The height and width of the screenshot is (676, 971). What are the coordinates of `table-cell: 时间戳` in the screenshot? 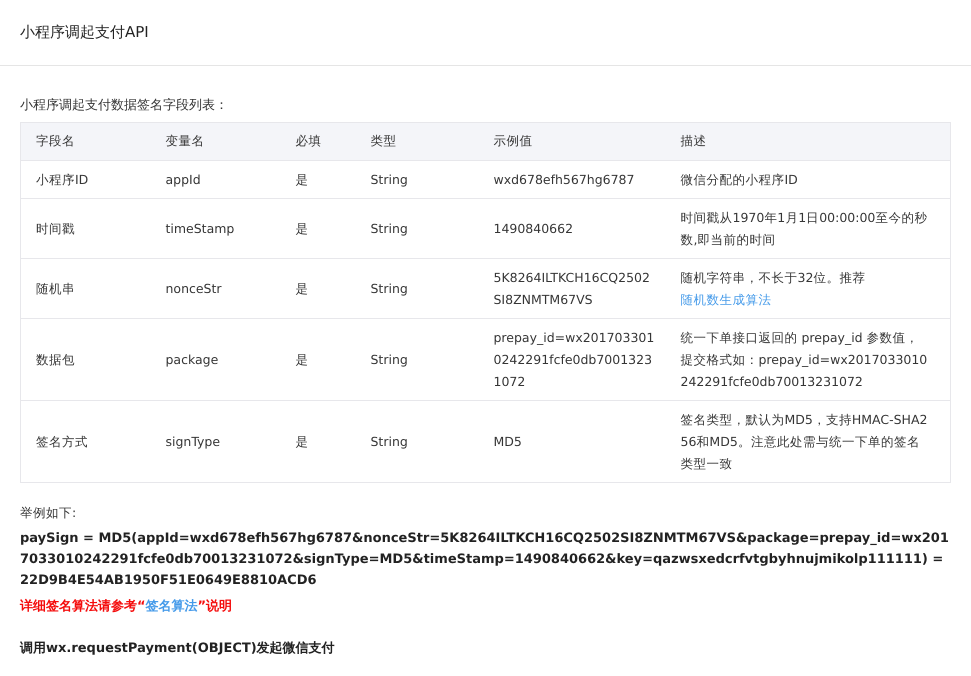 It's located at (85, 228).